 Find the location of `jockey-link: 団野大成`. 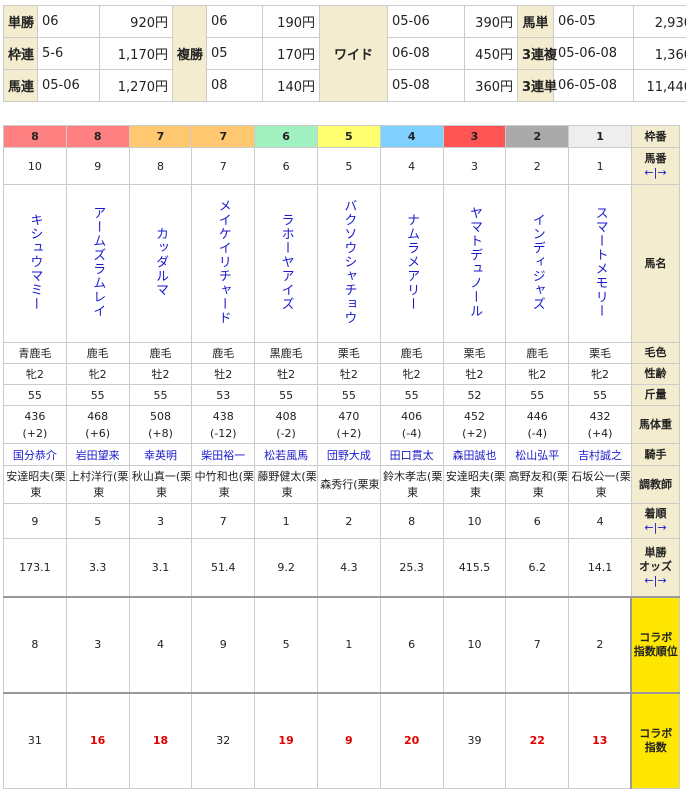

jockey-link: 団野大成 is located at coordinates (348, 454).